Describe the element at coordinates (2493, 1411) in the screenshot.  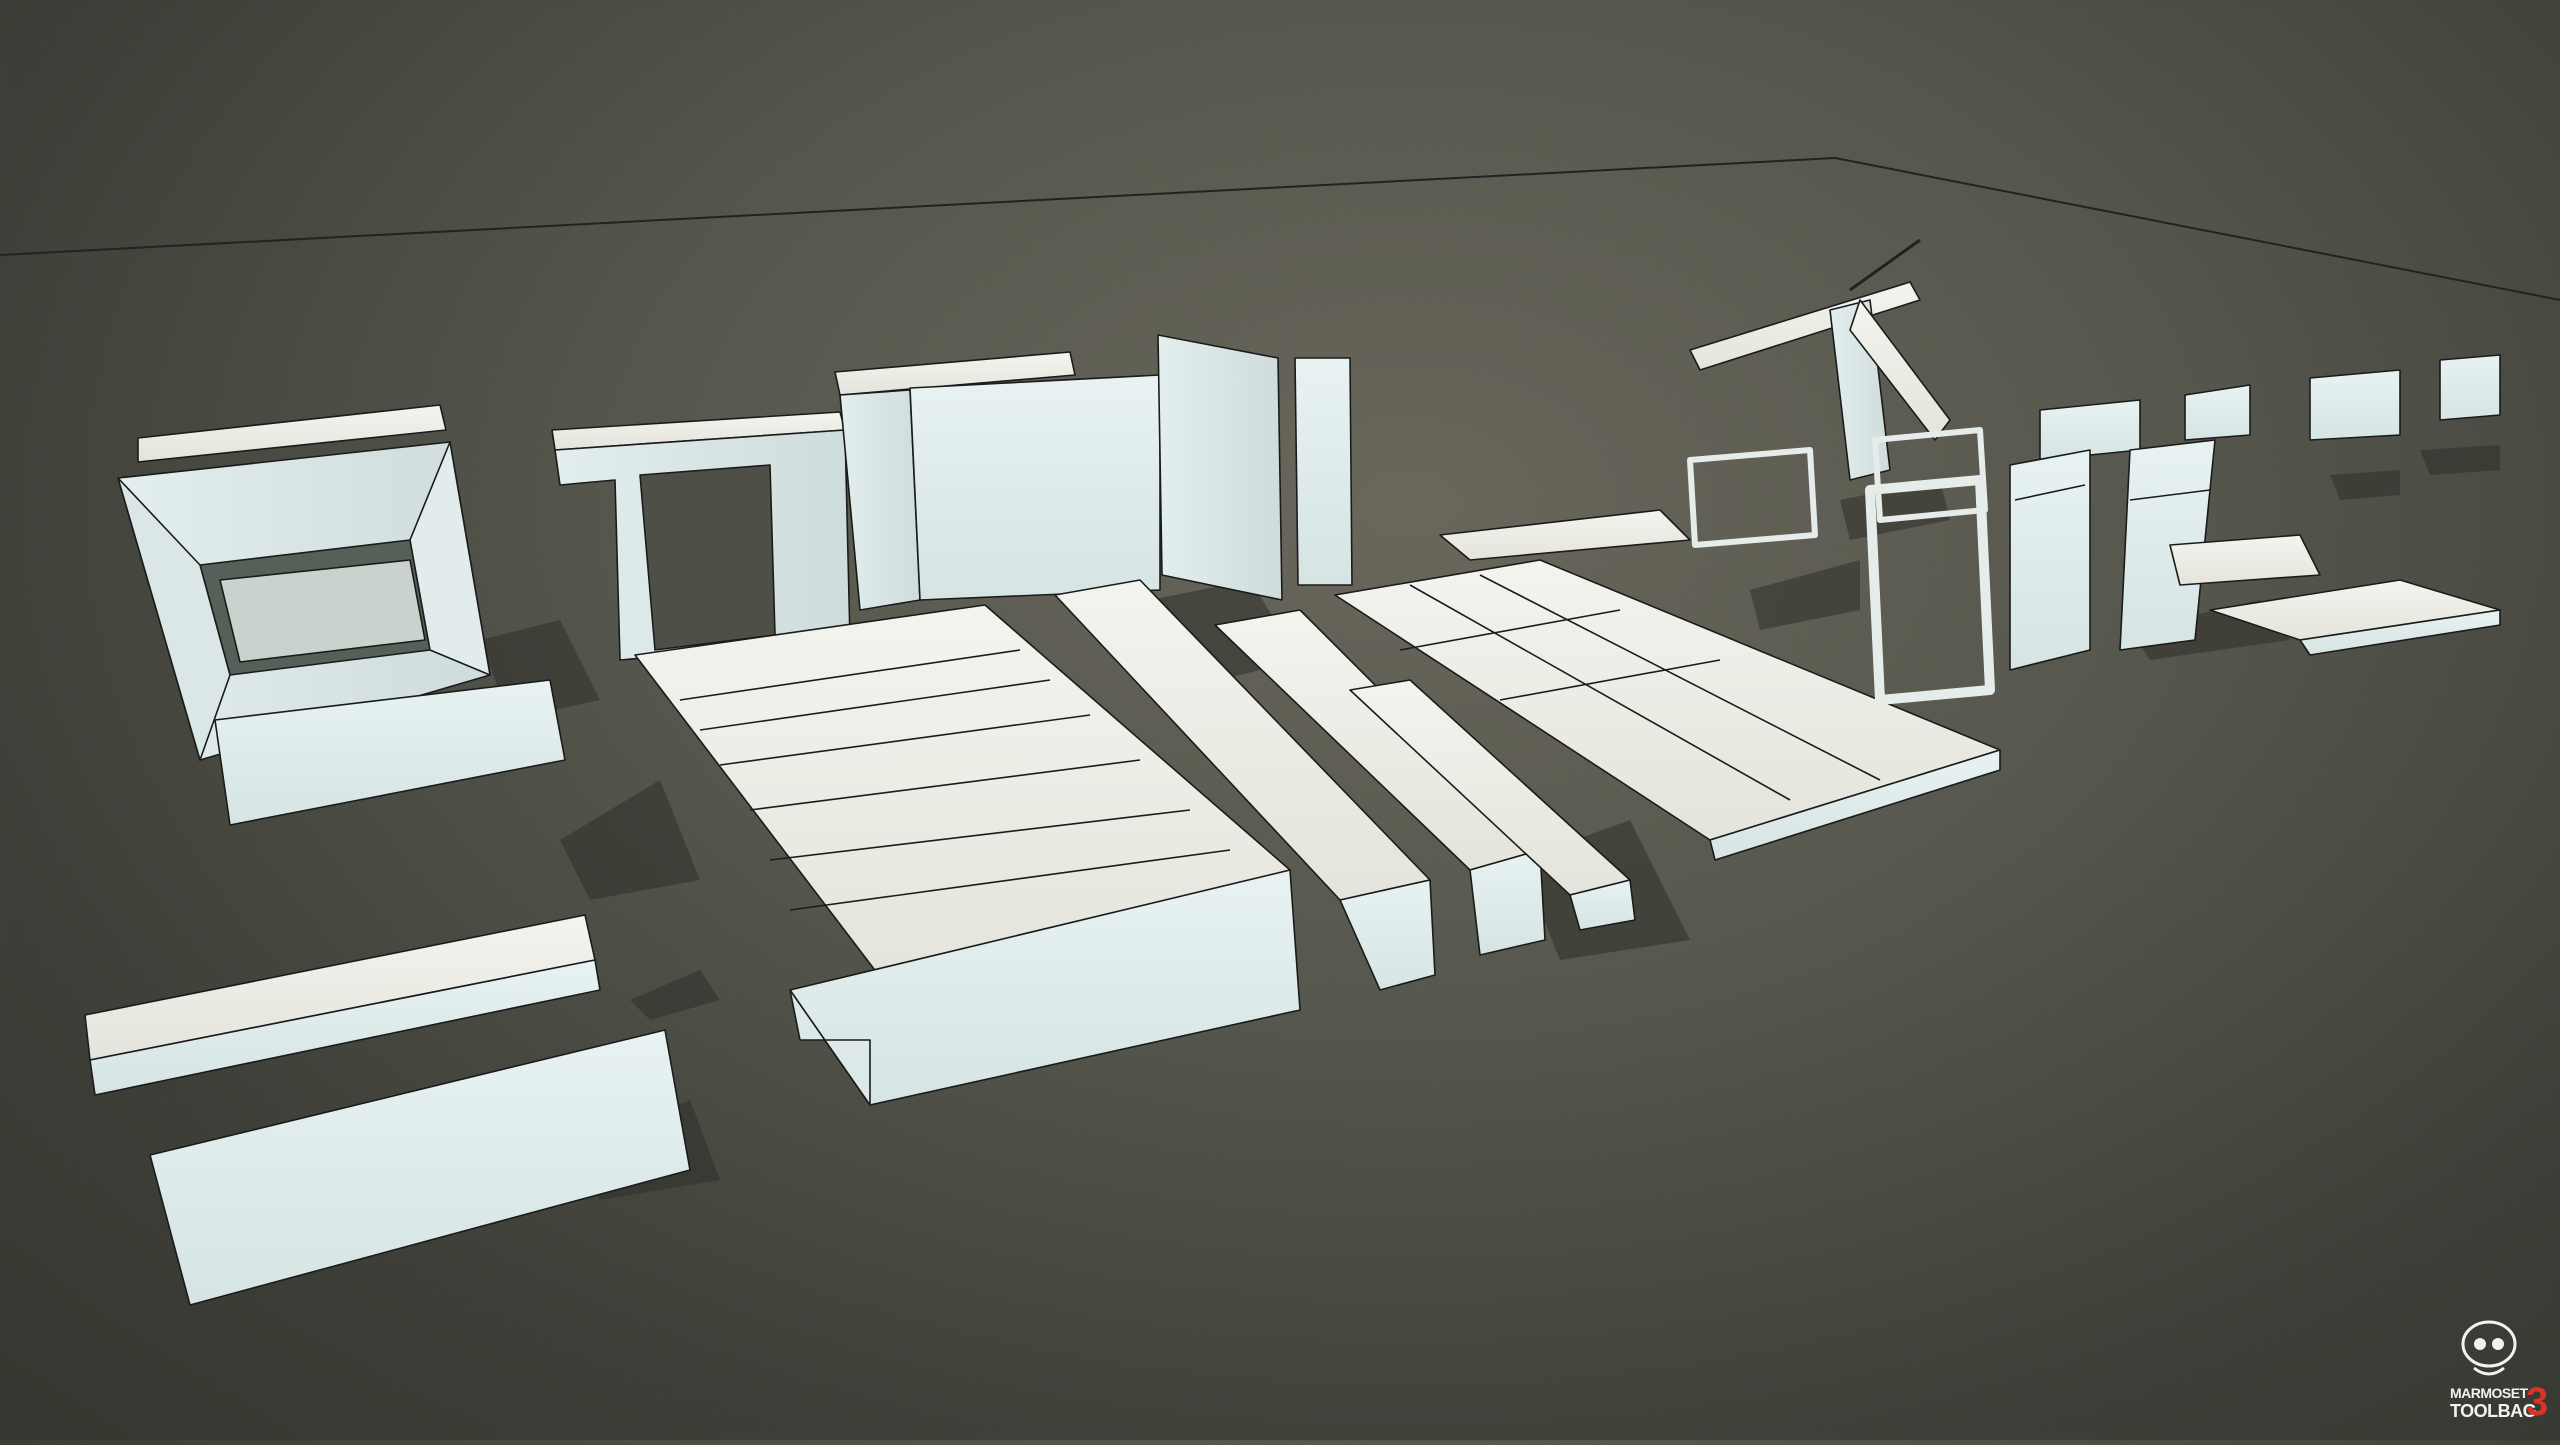
I see `watermark-line2: TOOLBAG` at that location.